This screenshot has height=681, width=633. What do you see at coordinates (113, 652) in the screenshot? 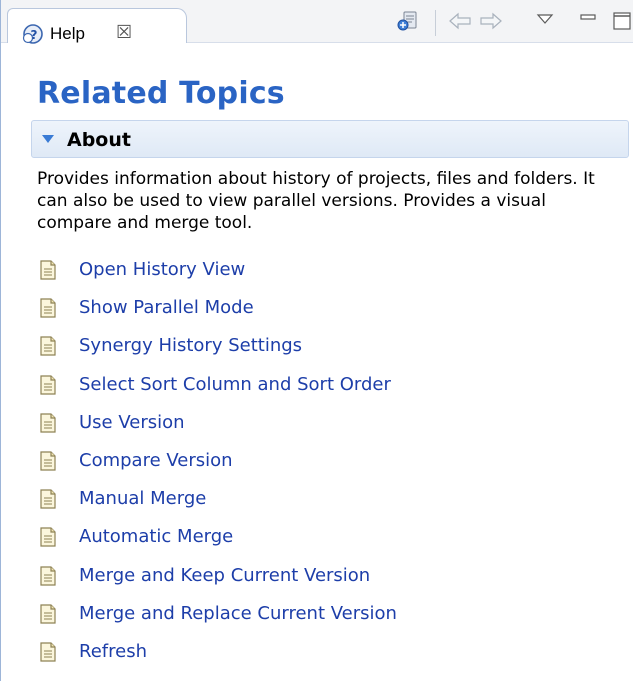
I see `topic-link: Refresh` at bounding box center [113, 652].